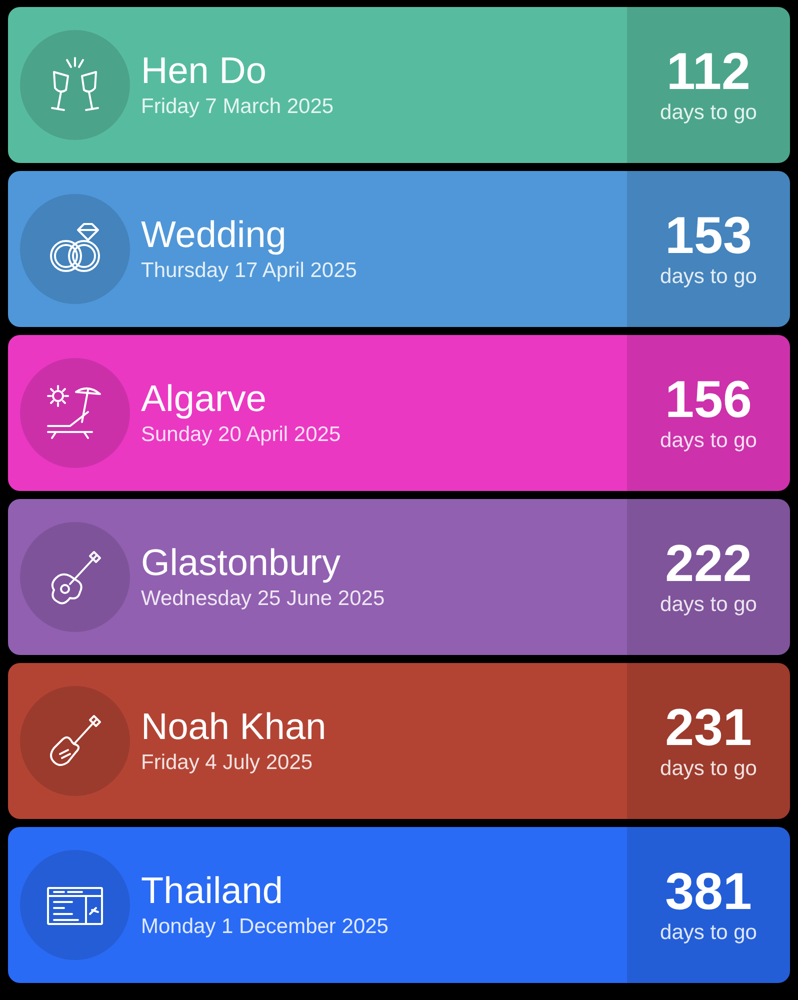 The image size is (798, 1000). I want to click on event-title: Wedding, so click(214, 235).